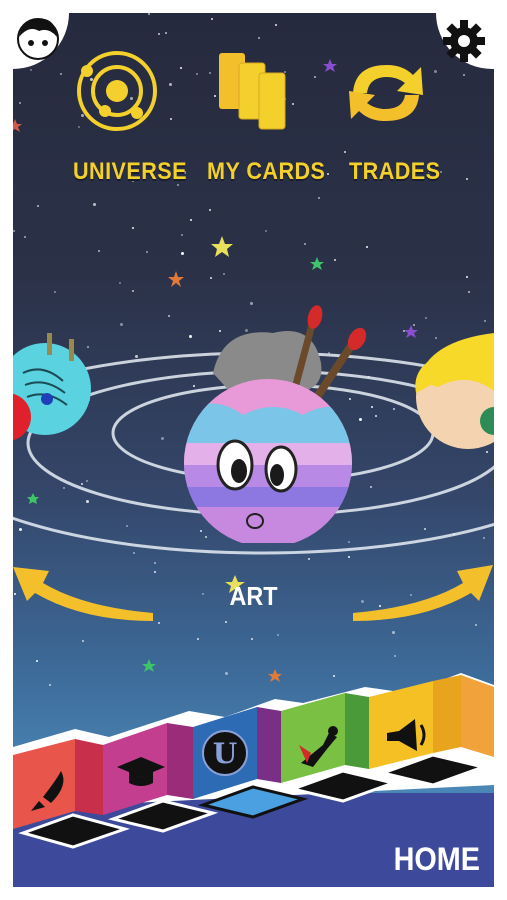 Image resolution: width=507 pixels, height=900 pixels. I want to click on art-planet, so click(278, 423).